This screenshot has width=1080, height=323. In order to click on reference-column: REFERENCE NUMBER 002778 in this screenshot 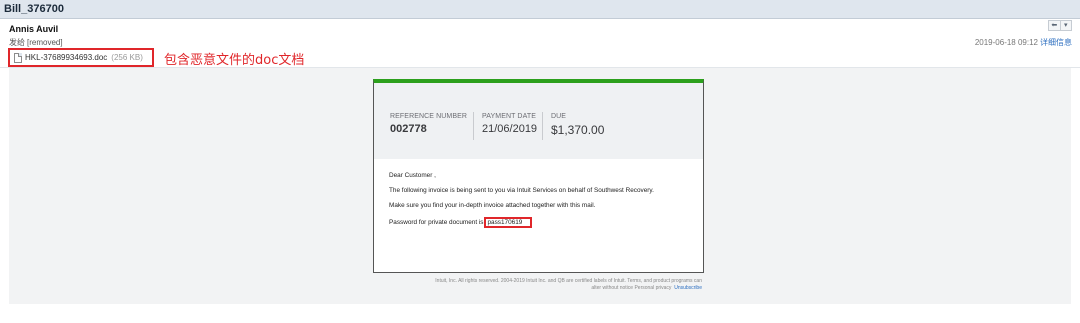, I will do `click(428, 124)`.